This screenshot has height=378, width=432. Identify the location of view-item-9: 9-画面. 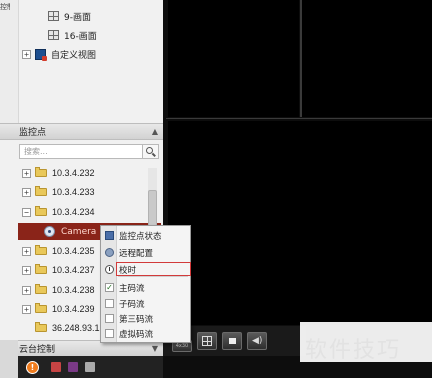
(69, 16).